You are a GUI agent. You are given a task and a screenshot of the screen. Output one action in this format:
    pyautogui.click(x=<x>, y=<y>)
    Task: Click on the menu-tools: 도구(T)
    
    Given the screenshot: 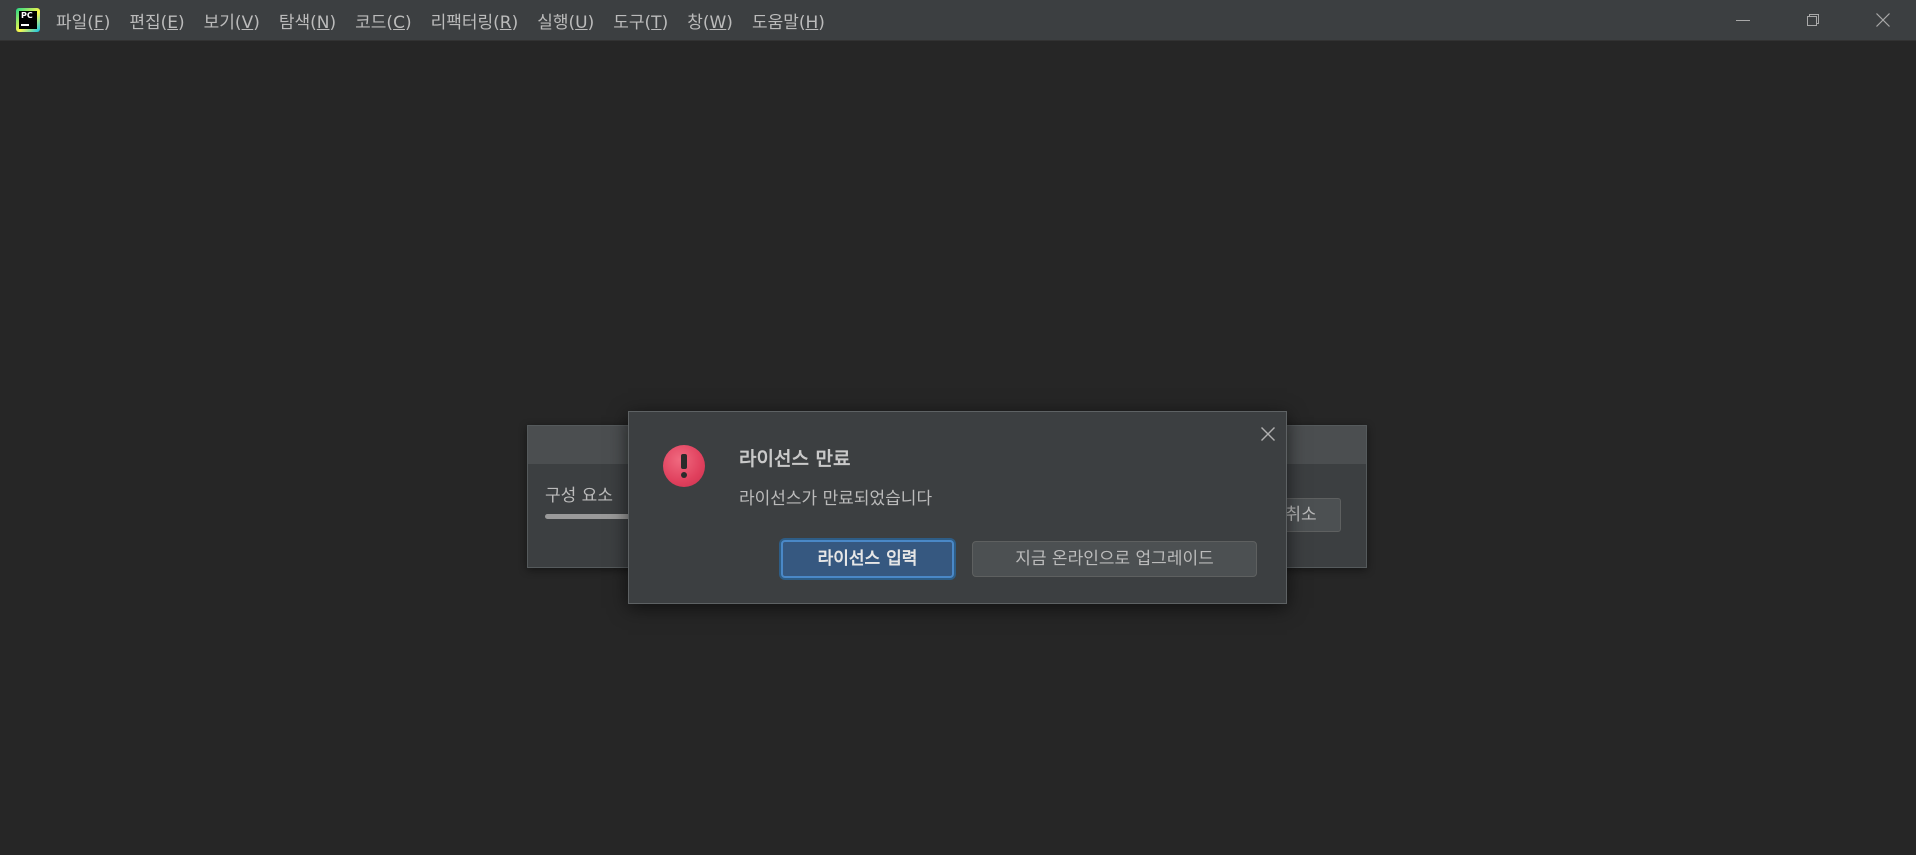 What is the action you would take?
    pyautogui.click(x=640, y=20)
    